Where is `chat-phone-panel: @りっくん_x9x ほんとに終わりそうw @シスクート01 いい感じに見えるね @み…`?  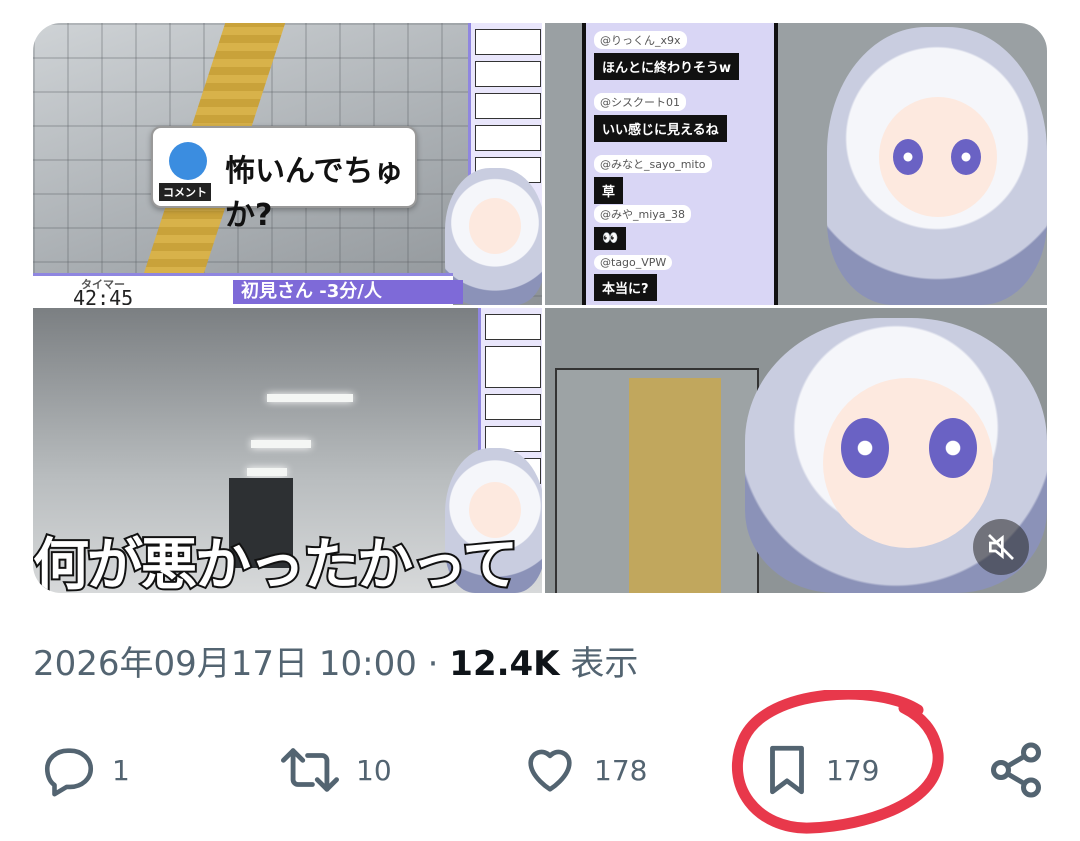 chat-phone-panel: @りっくん_x9x ほんとに終わりそうw @シスクート01 いい感じに見えるね @み… is located at coordinates (680, 164).